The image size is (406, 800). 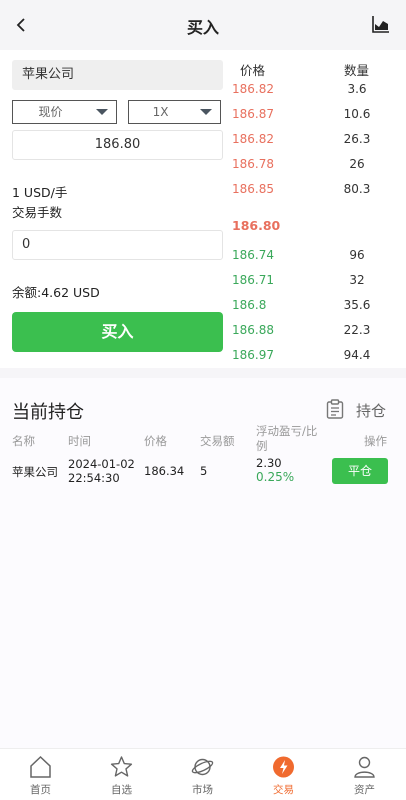 What do you see at coordinates (357, 355) in the screenshot?
I see `bid-qty: 94.4` at bounding box center [357, 355].